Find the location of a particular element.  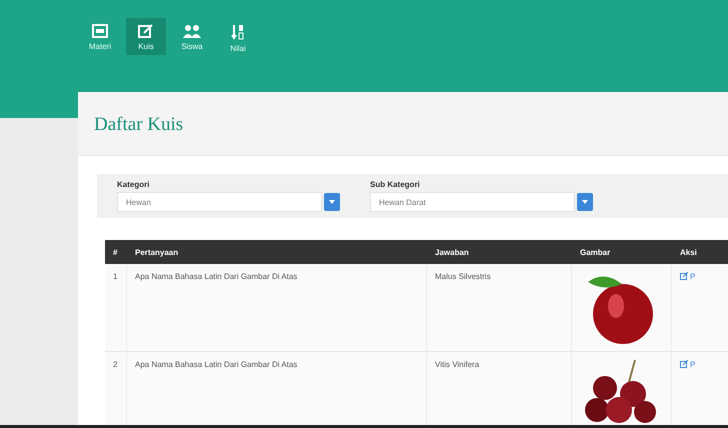

table-cell: 1 is located at coordinates (116, 307).